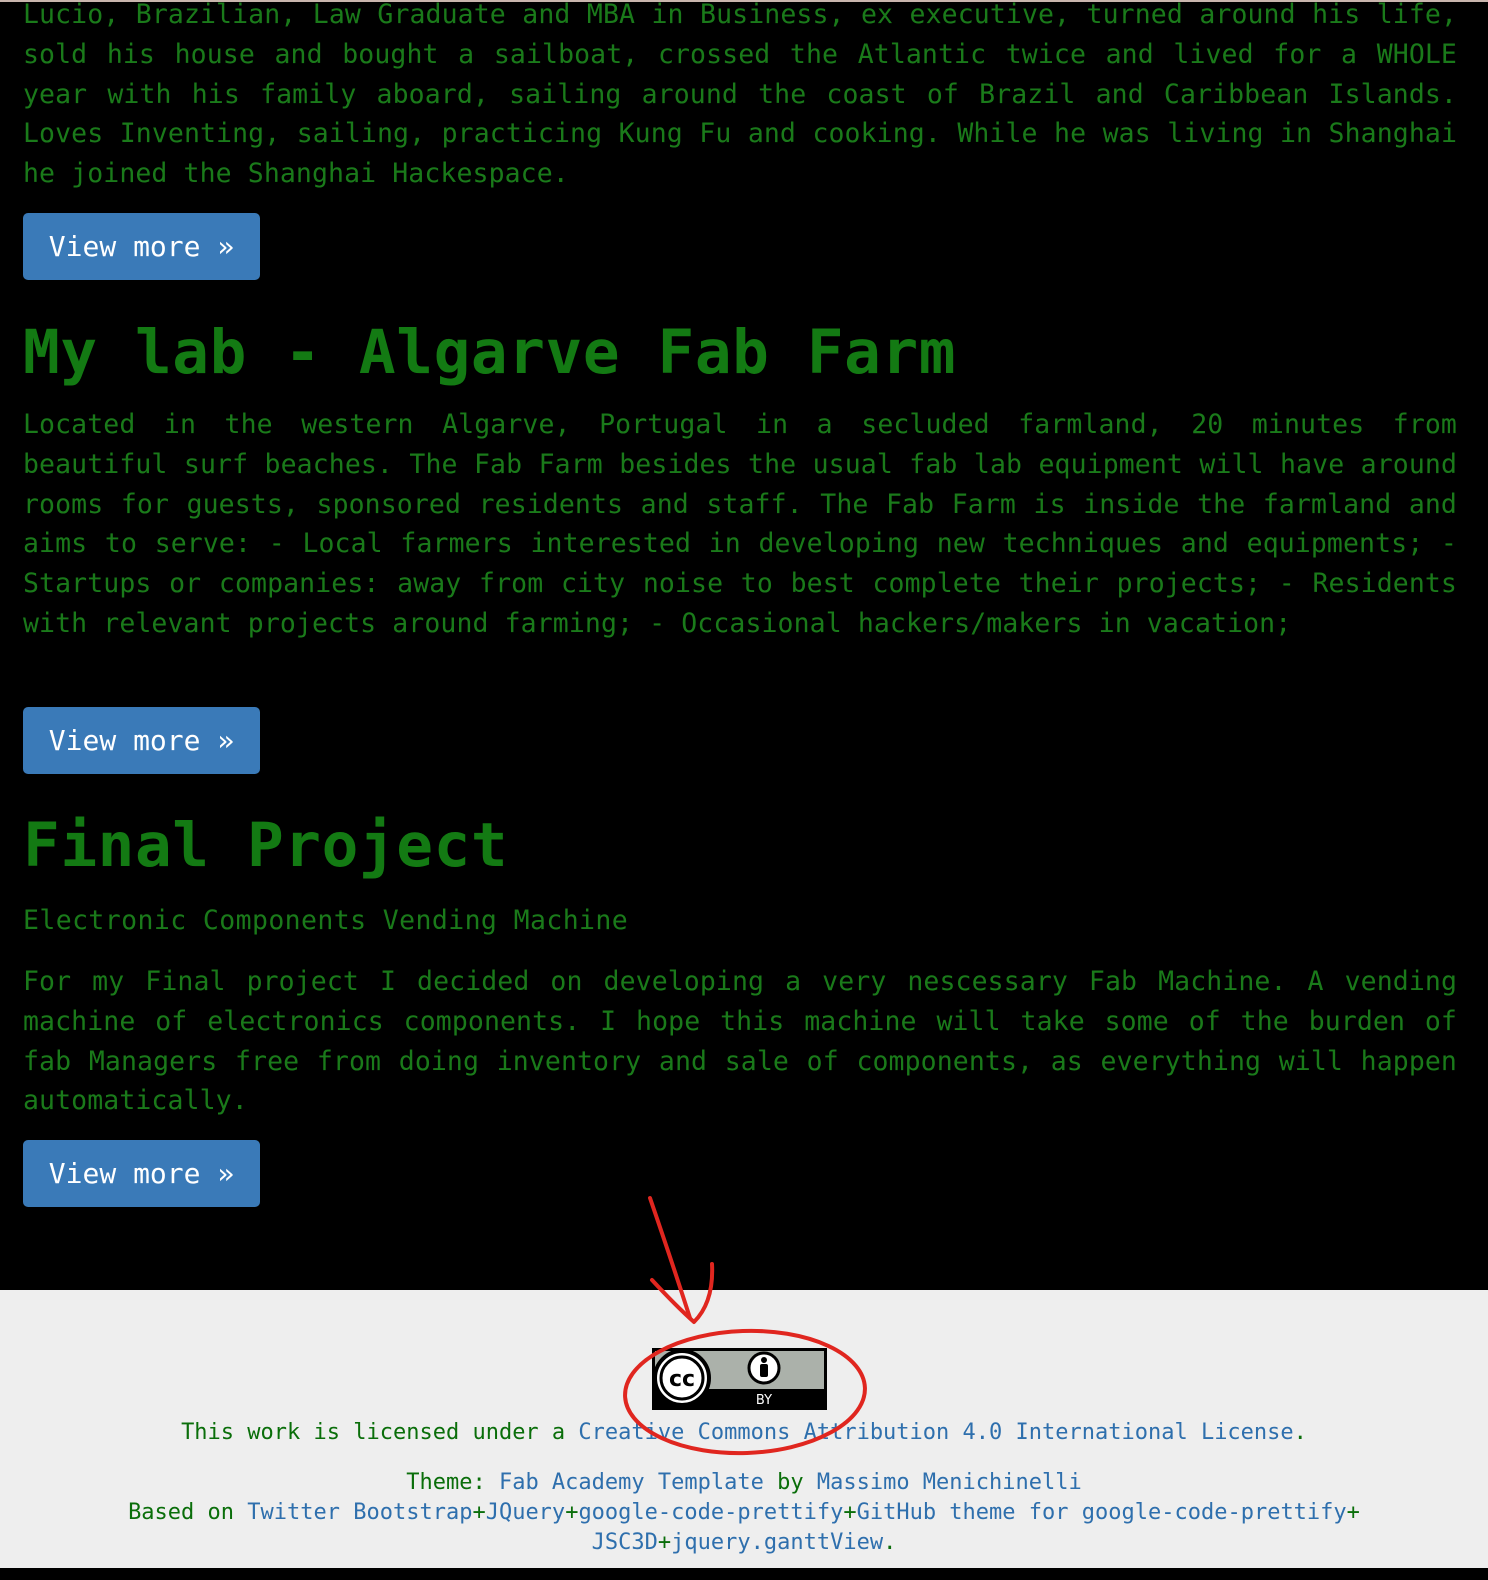 Image resolution: width=1488 pixels, height=1580 pixels. What do you see at coordinates (141, 1173) in the screenshot?
I see `final-project-view-more-button: View more »` at bounding box center [141, 1173].